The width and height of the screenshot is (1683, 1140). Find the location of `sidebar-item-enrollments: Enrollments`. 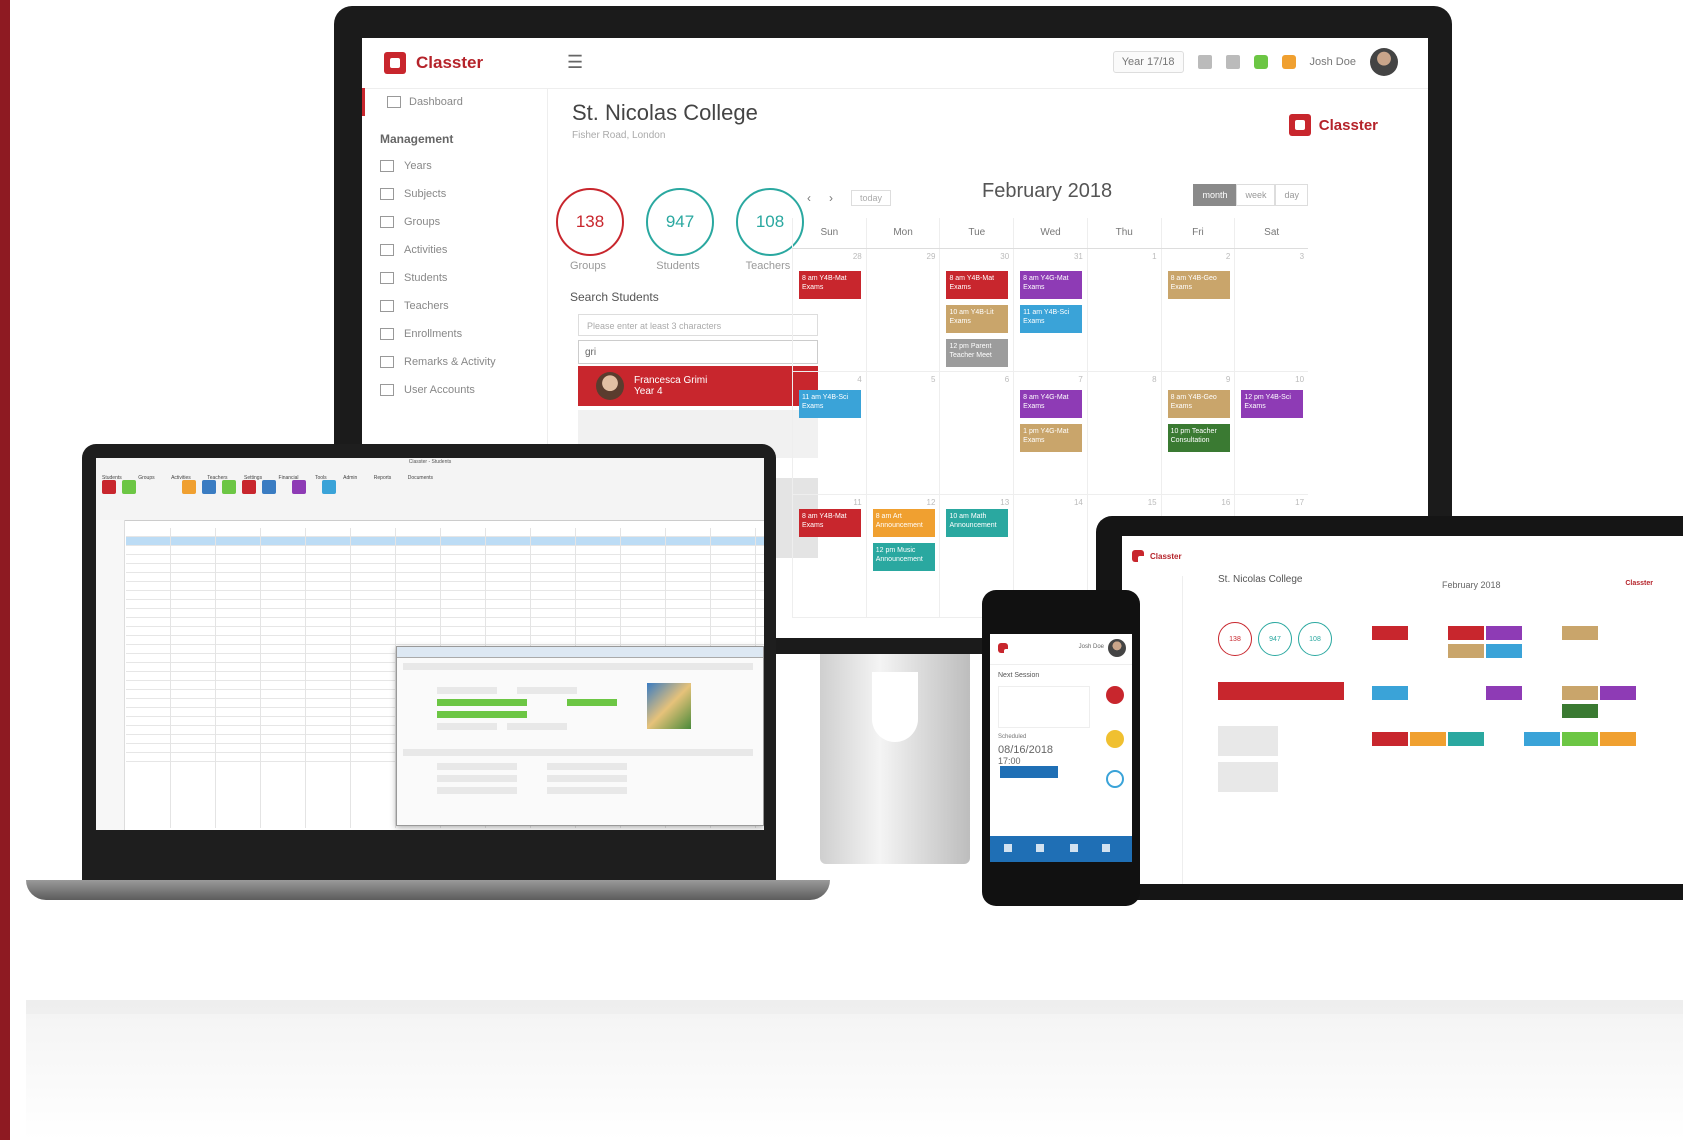

sidebar-item-enrollments: Enrollments is located at coordinates (454, 334).